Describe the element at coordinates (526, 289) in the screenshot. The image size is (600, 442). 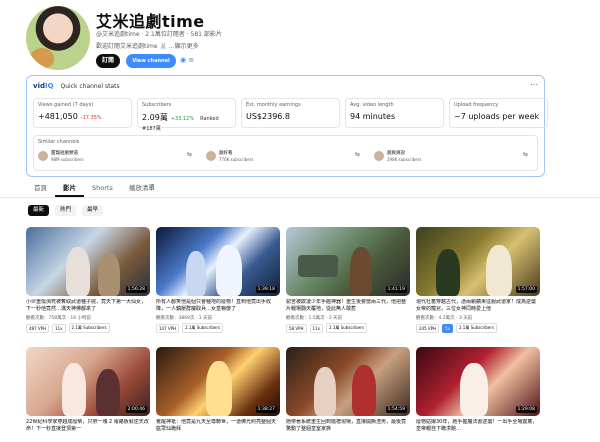
I see `video-duration: 1:57:00` at that location.